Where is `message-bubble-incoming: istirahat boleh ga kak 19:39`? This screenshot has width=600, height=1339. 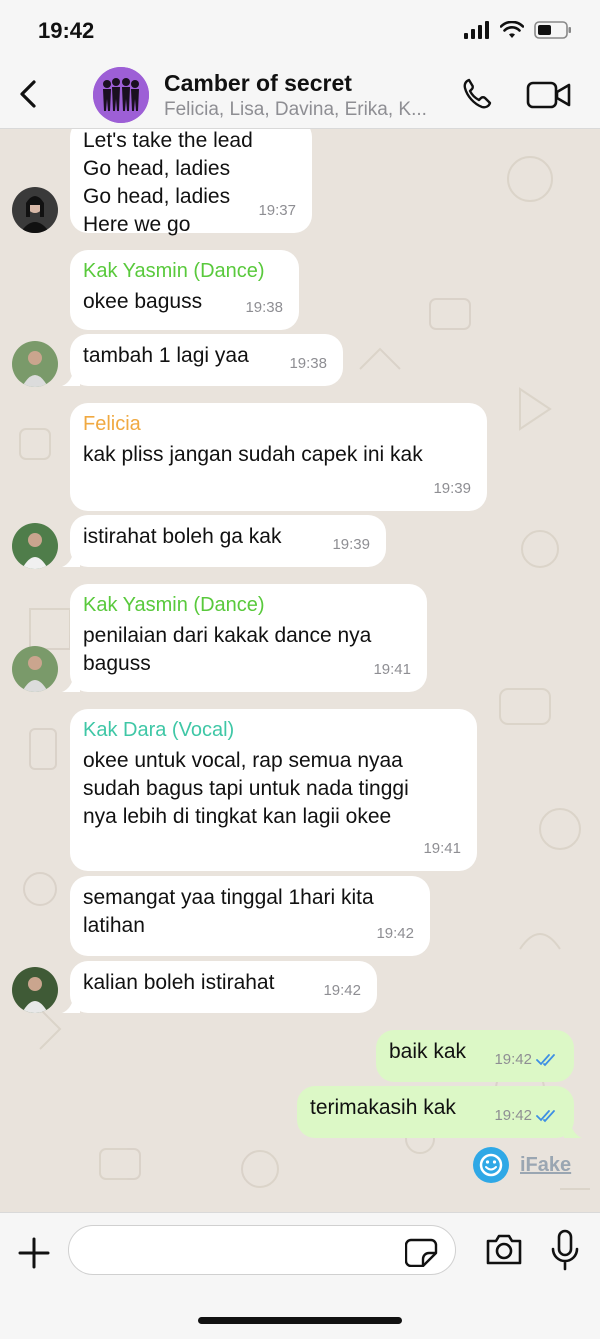 message-bubble-incoming: istirahat boleh ga kak 19:39 is located at coordinates (224, 541).